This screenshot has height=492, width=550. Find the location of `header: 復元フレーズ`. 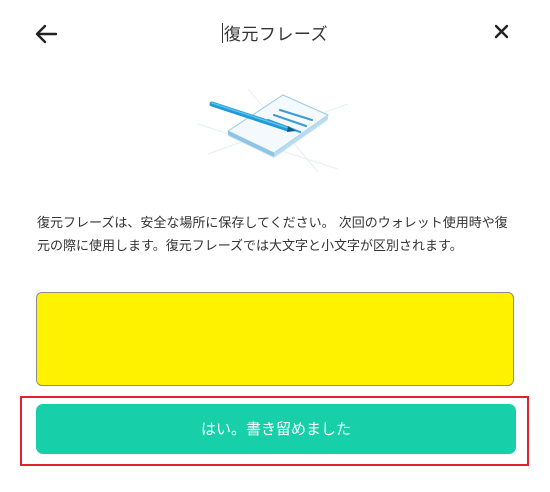

header: 復元フレーズ is located at coordinates (275, 32).